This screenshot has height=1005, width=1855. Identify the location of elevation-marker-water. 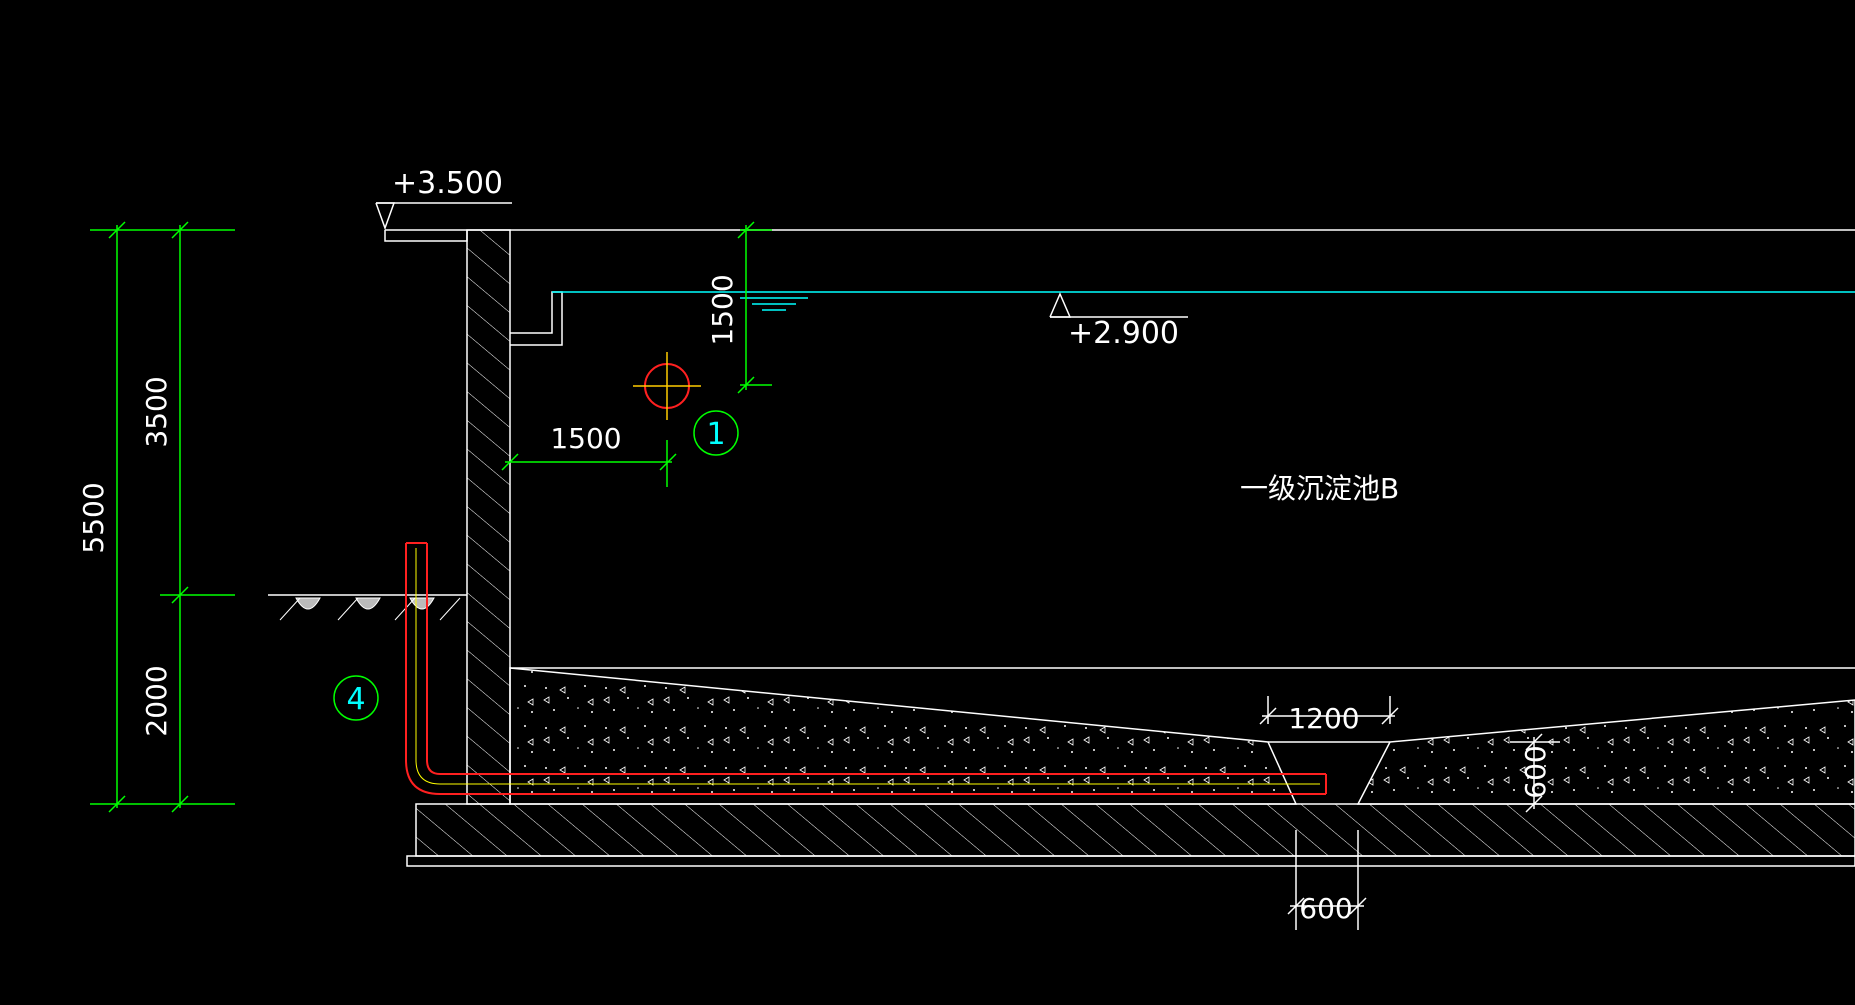
(1118, 305).